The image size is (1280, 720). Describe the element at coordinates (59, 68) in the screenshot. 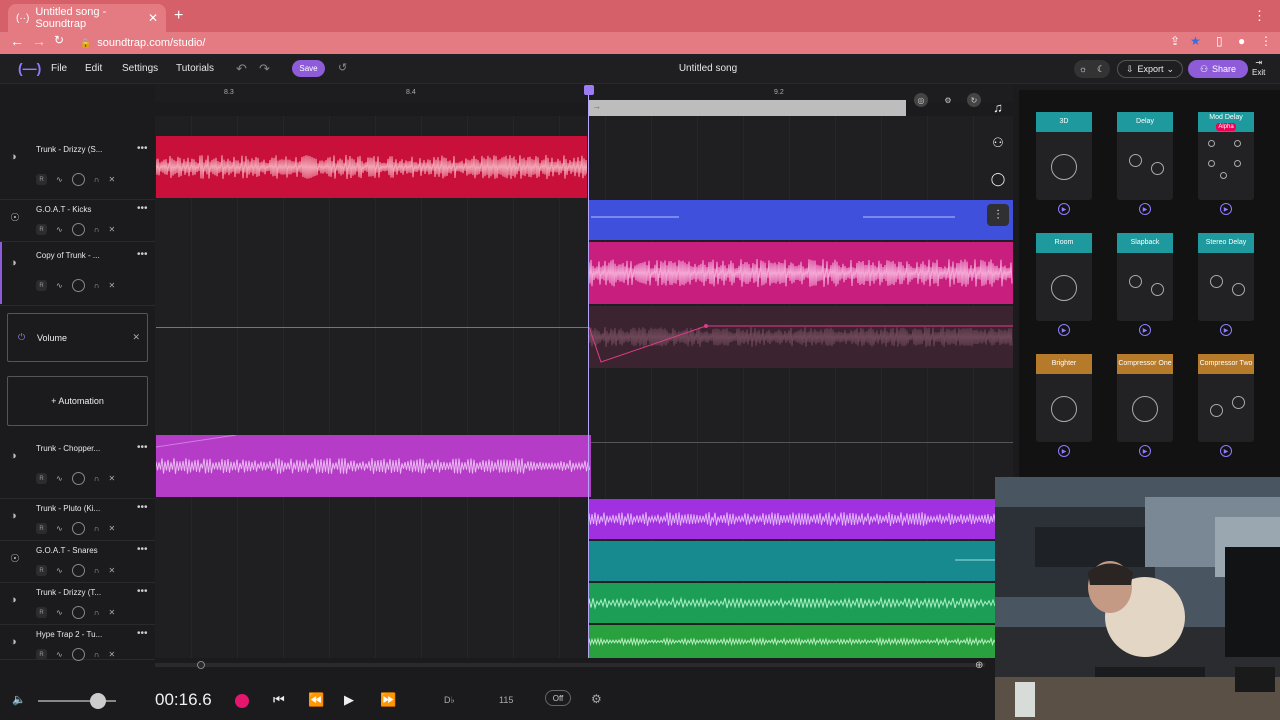

I see `menu-file: File` at that location.